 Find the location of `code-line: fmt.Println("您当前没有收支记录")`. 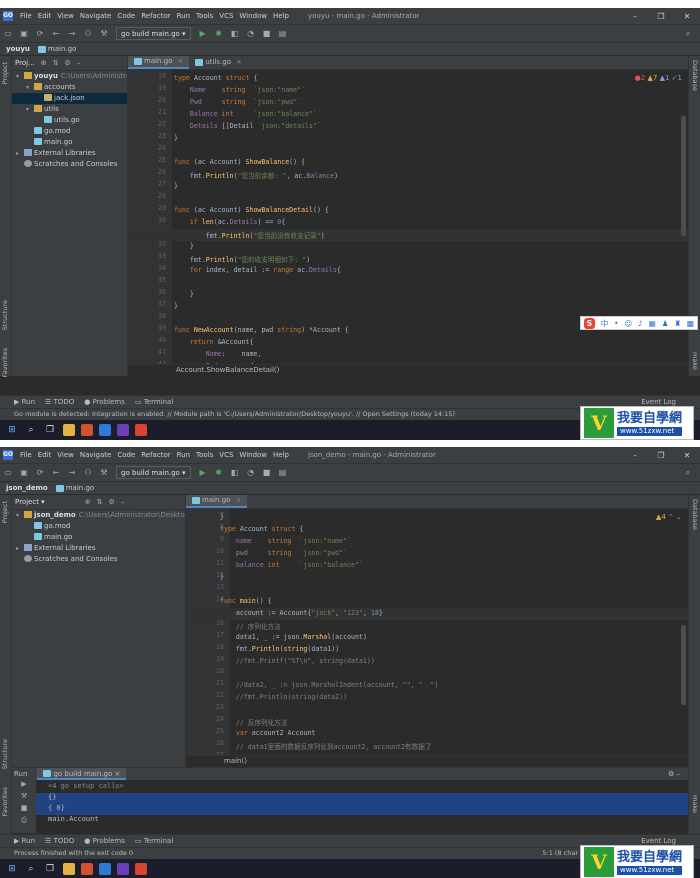

code-line: fmt.Println("您当前没有收支记录") is located at coordinates (249, 235).